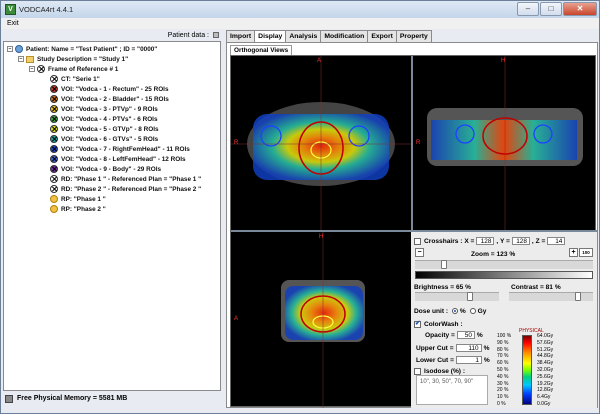 The height and width of the screenshot is (414, 600). I want to click on legend-gy-label: 44.8Gy, so click(545, 356).